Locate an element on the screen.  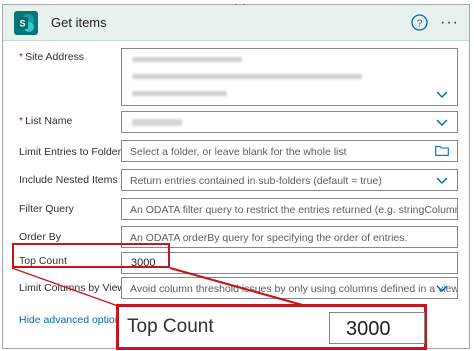
site-address-dropdown is located at coordinates (289, 77).